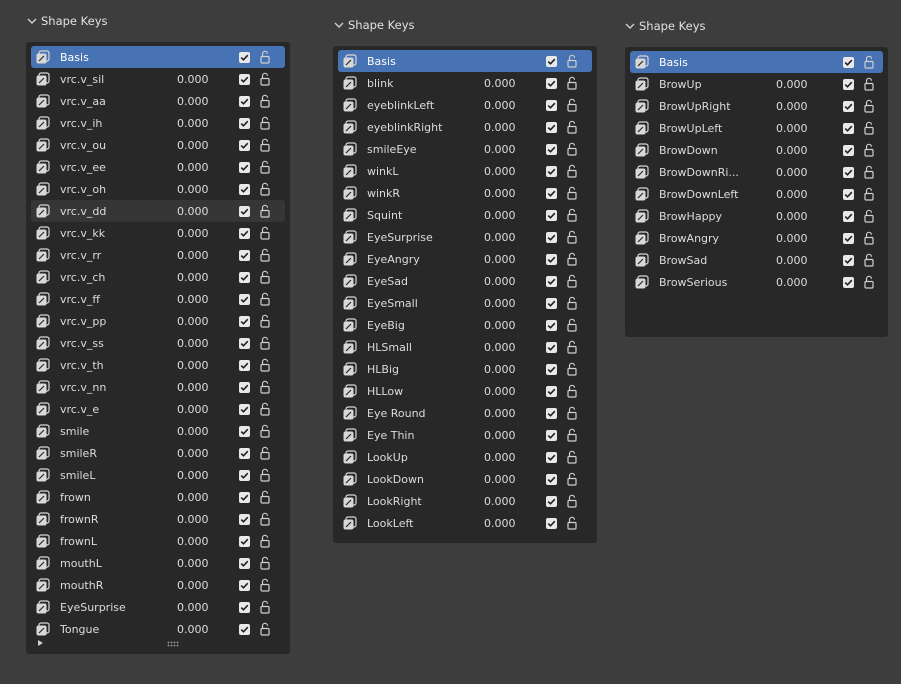 The image size is (901, 684). What do you see at coordinates (158, 167) in the screenshot?
I see `shape-key-row: vrc.v_ee 0.000` at bounding box center [158, 167].